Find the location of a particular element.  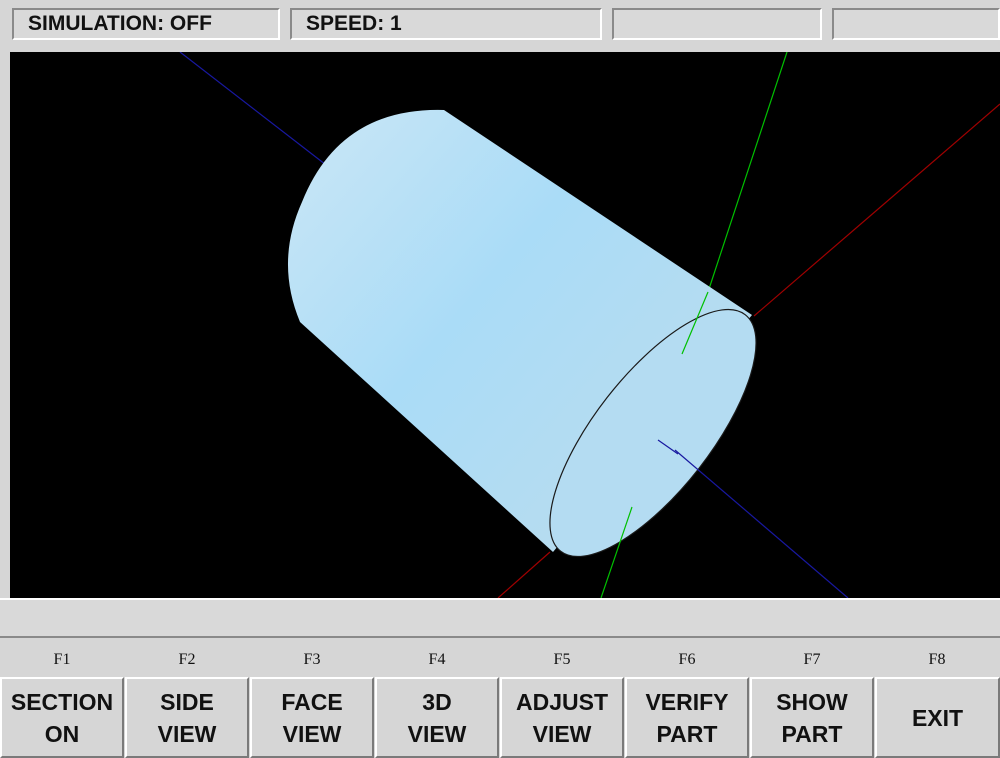

adjust-view-label-1: ADJUST is located at coordinates (561, 701).